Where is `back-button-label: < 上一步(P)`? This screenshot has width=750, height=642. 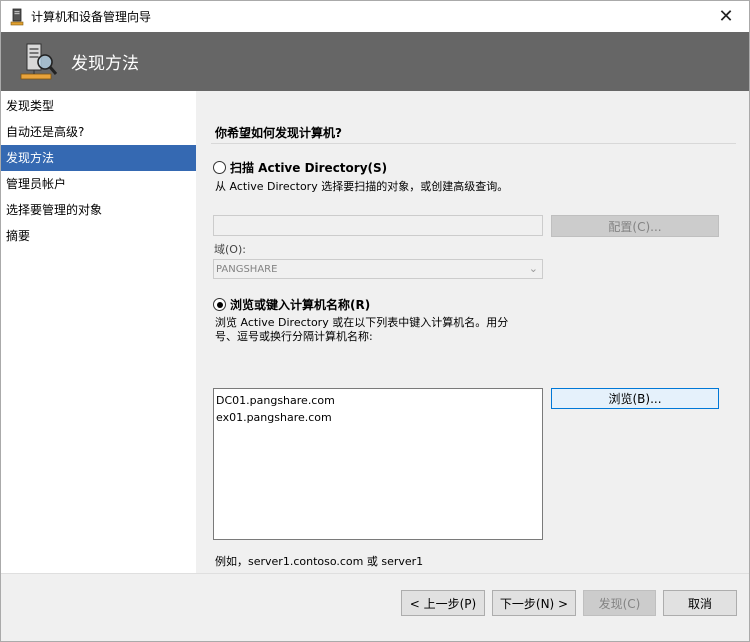
back-button-label: < 上一步(P) is located at coordinates (443, 603).